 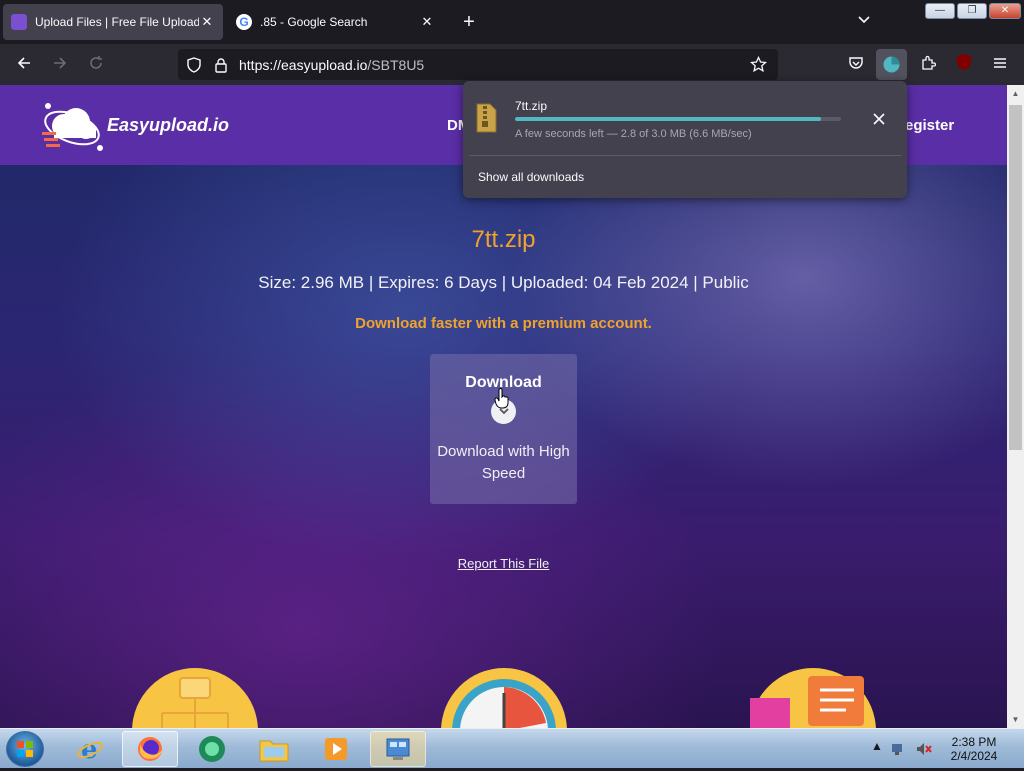 I want to click on tab-title: .85 - Google Search, so click(x=314, y=22).